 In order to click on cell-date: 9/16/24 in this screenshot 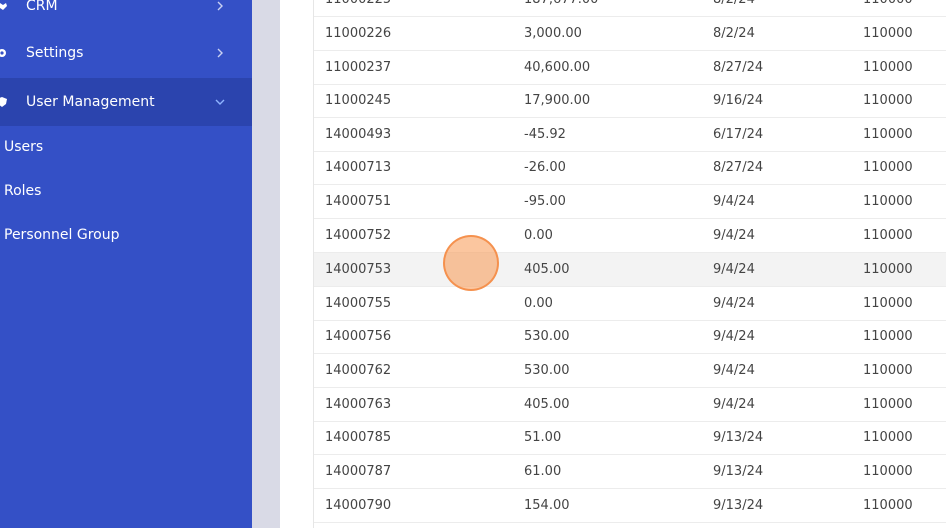, I will do `click(738, 100)`.